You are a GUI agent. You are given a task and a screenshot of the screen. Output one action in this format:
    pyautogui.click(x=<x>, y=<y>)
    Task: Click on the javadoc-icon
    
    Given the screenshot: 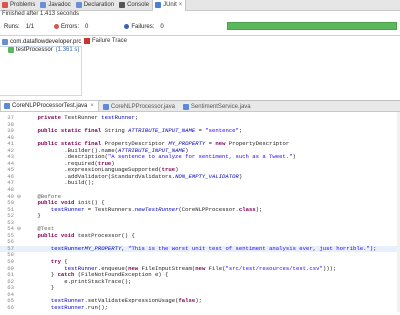 What is the action you would take?
    pyautogui.click(x=43, y=5)
    